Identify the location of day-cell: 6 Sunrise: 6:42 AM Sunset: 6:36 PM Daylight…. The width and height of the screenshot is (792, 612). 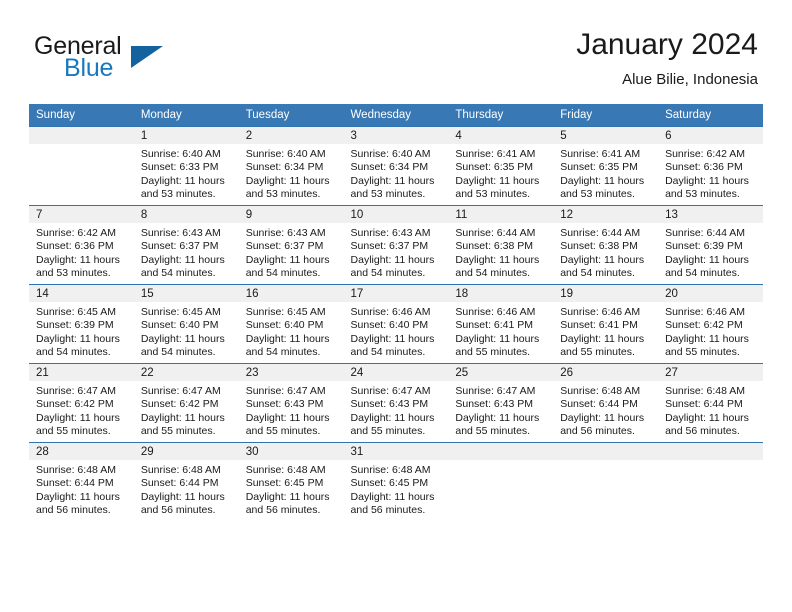
(710, 166).